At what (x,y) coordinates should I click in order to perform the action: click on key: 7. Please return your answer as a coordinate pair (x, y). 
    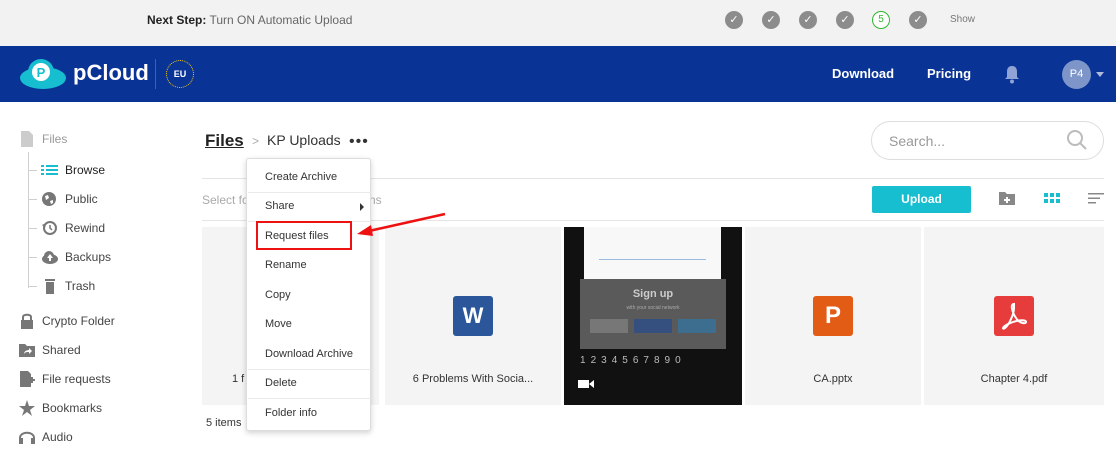
    Looking at the image, I should click on (648, 360).